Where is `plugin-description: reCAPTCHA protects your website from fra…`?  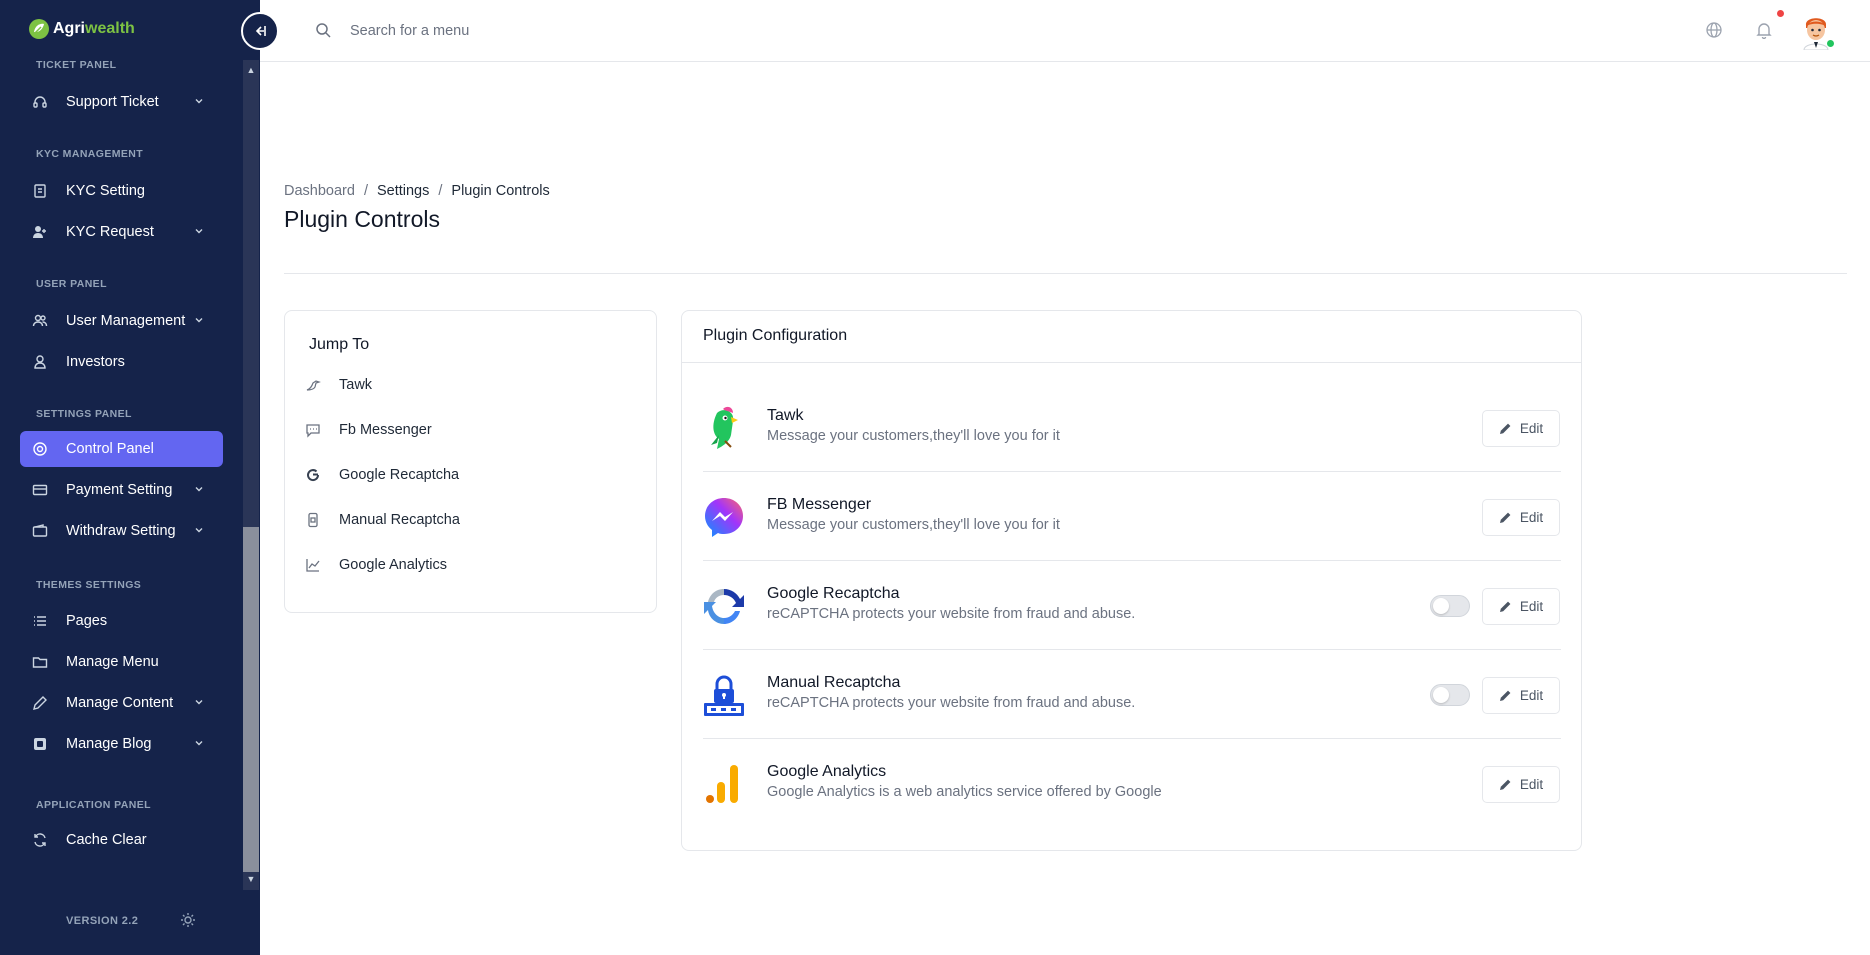
plugin-description: reCAPTCHA protects your website from fra… is located at coordinates (951, 614).